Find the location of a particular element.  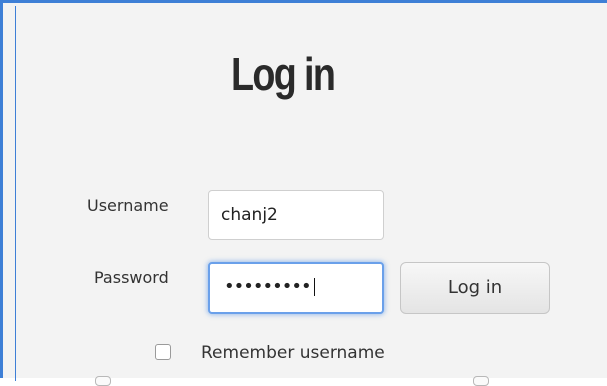

password-value: ••••••••• is located at coordinates (269, 286).